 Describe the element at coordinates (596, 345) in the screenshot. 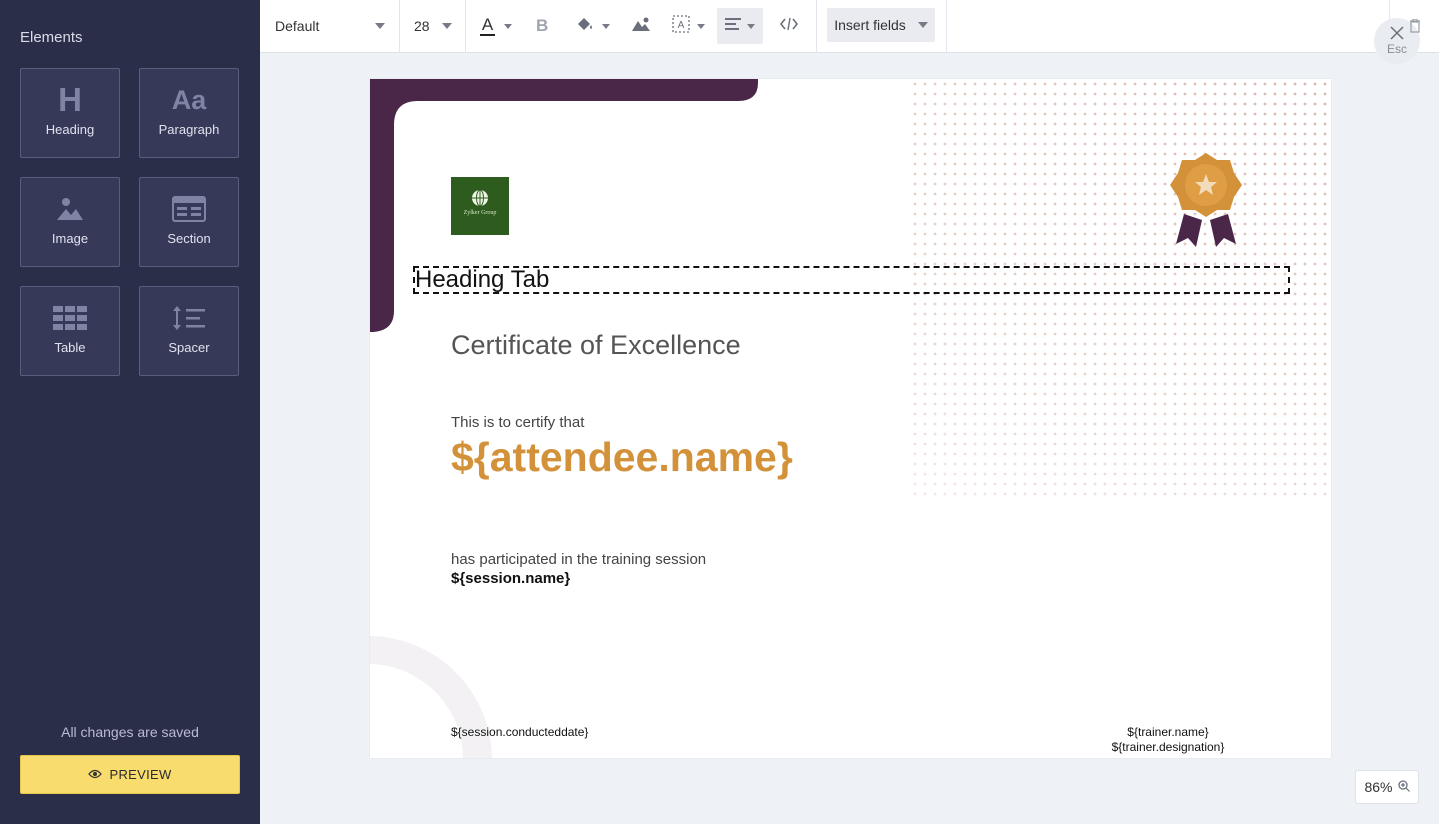

I see `certificate-title: Certificate of Excellence` at that location.